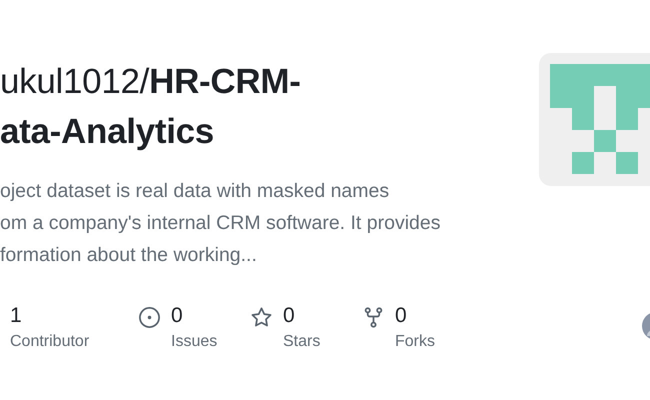 The height and width of the screenshot is (400, 650). Describe the element at coordinates (149, 317) in the screenshot. I see `issue-icon` at that location.